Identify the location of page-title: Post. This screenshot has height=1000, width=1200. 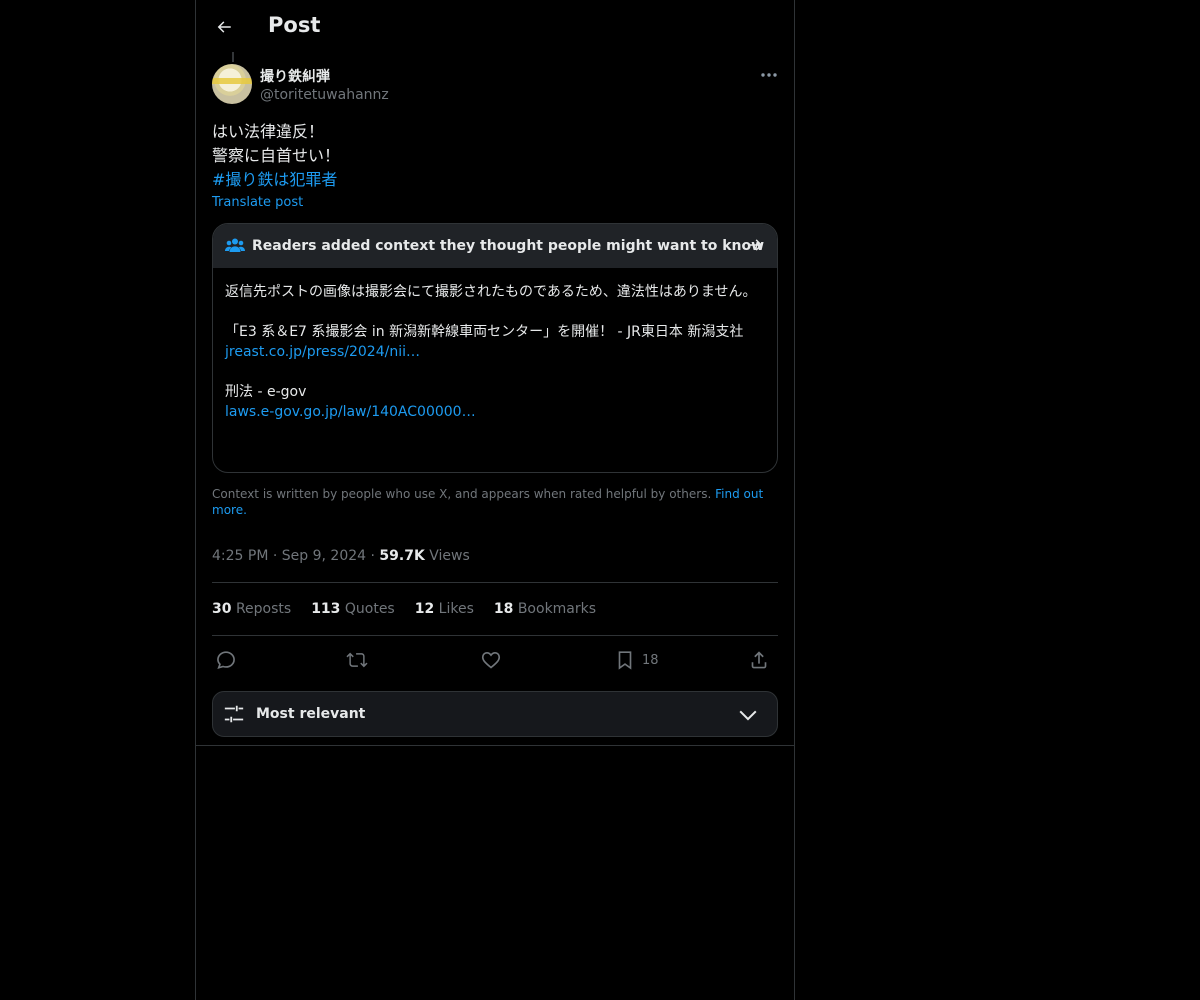
(294, 25).